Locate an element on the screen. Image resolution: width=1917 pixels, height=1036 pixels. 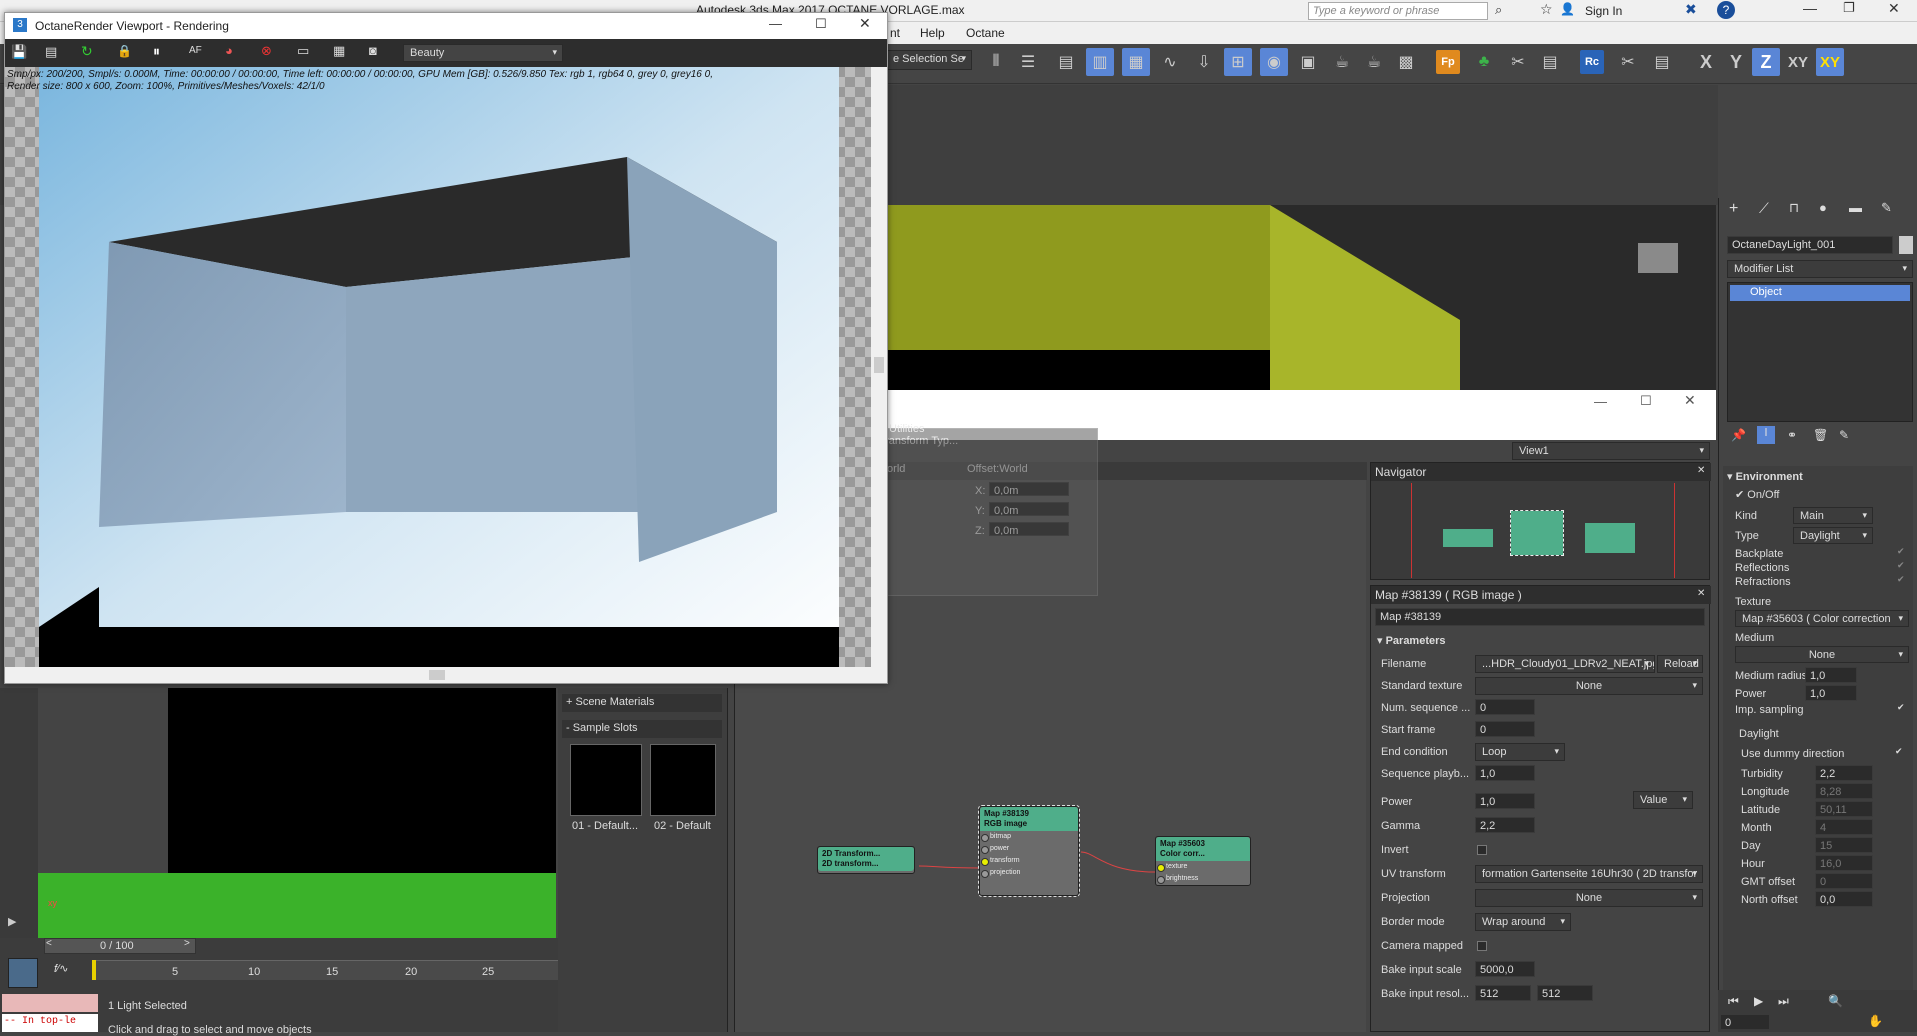
tools-icon: ✂ is located at coordinates (1518, 62).